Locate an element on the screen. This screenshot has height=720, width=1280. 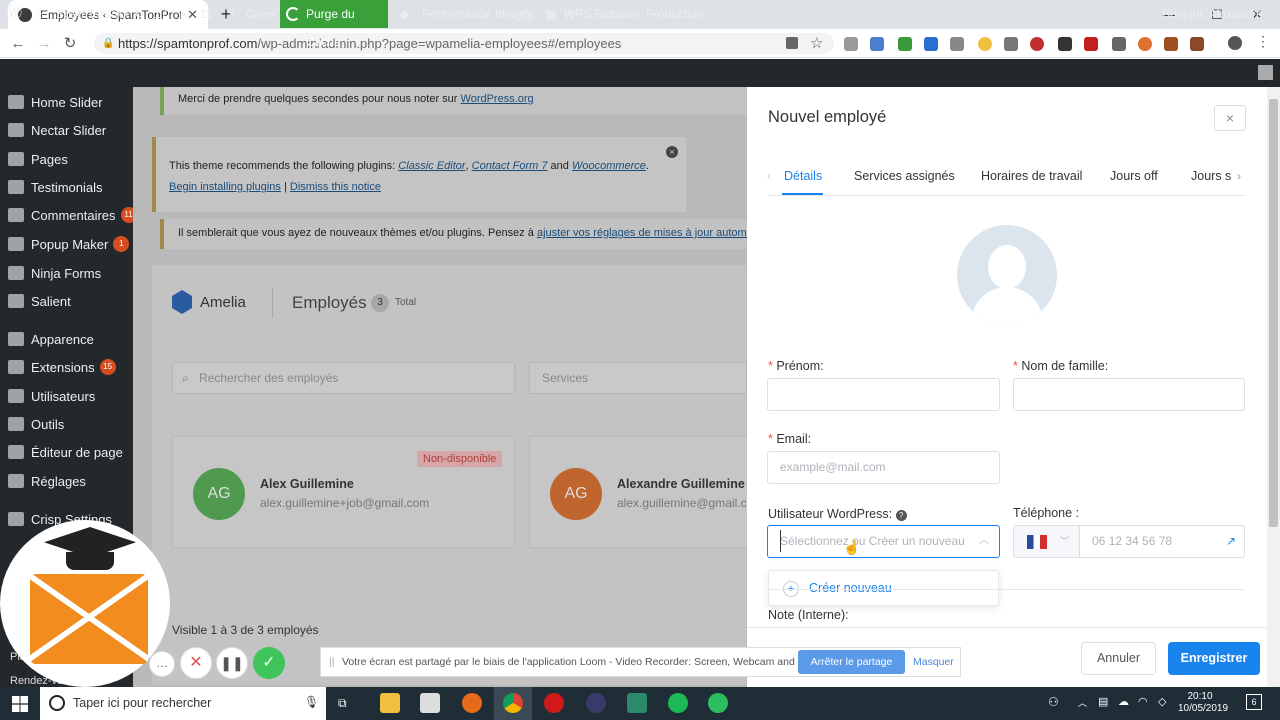
profile-avatar-icon is located at coordinates (1235, 43).